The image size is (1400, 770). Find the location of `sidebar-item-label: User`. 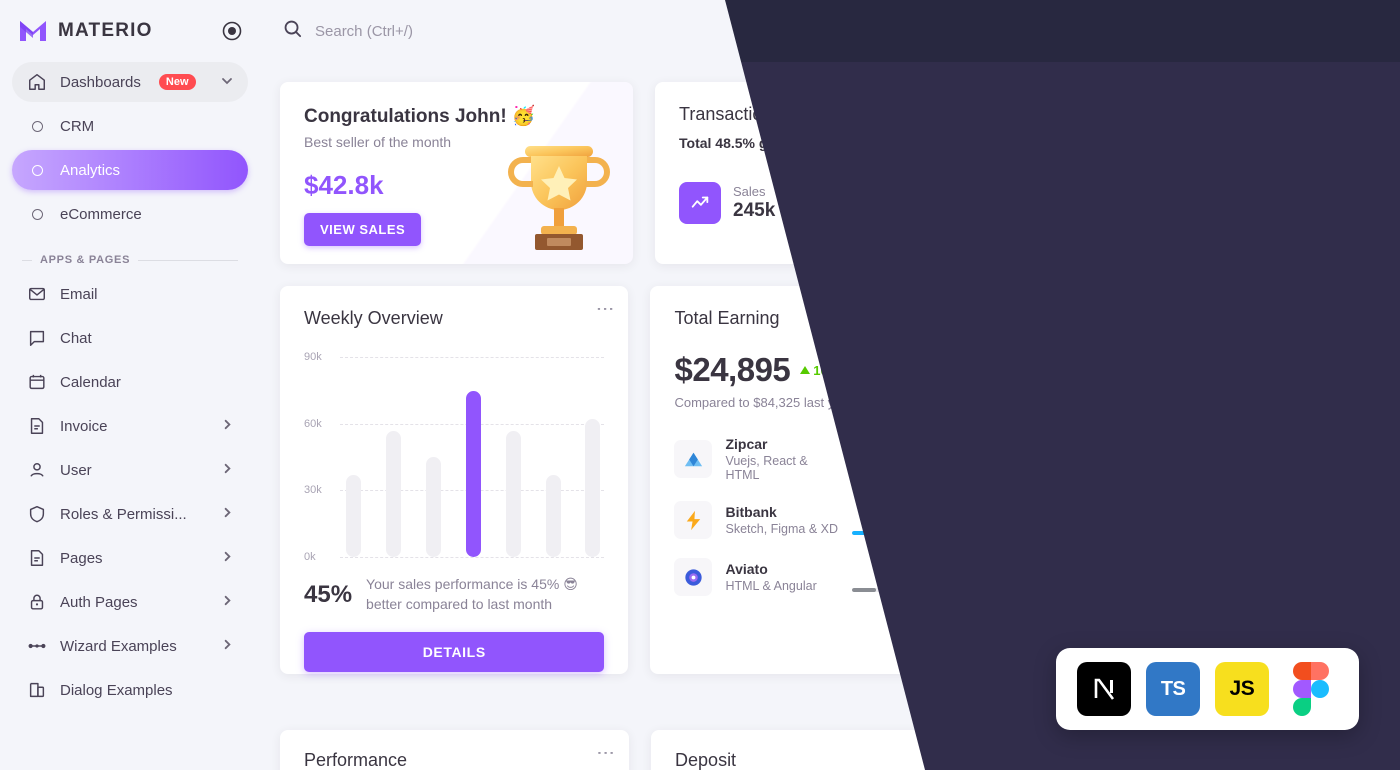

sidebar-item-label: User is located at coordinates (76, 470).